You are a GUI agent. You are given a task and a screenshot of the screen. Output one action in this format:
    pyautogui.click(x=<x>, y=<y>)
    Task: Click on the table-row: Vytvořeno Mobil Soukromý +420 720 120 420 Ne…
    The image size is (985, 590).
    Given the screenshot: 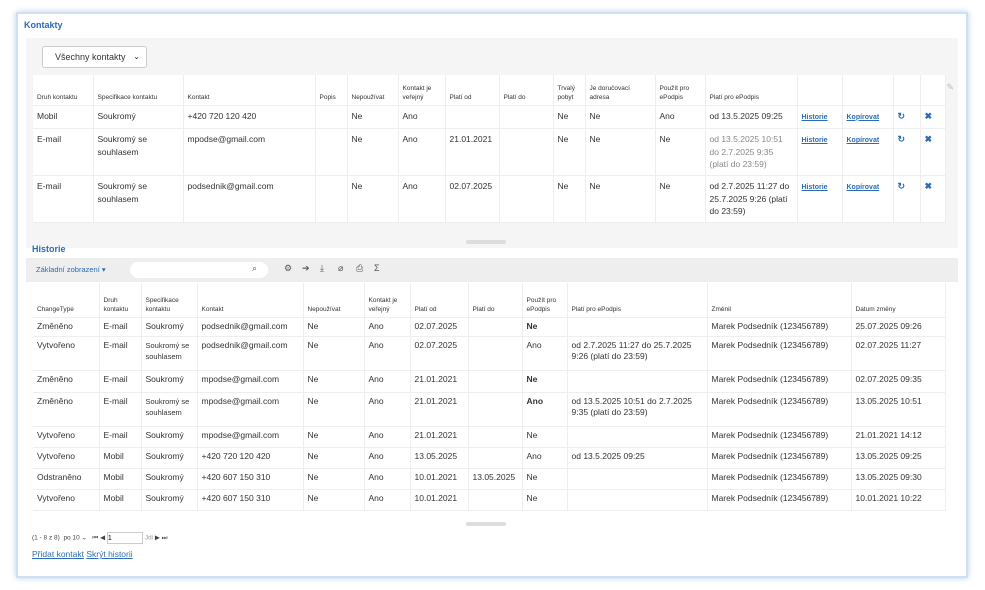 What is the action you would take?
    pyautogui.click(x=489, y=458)
    